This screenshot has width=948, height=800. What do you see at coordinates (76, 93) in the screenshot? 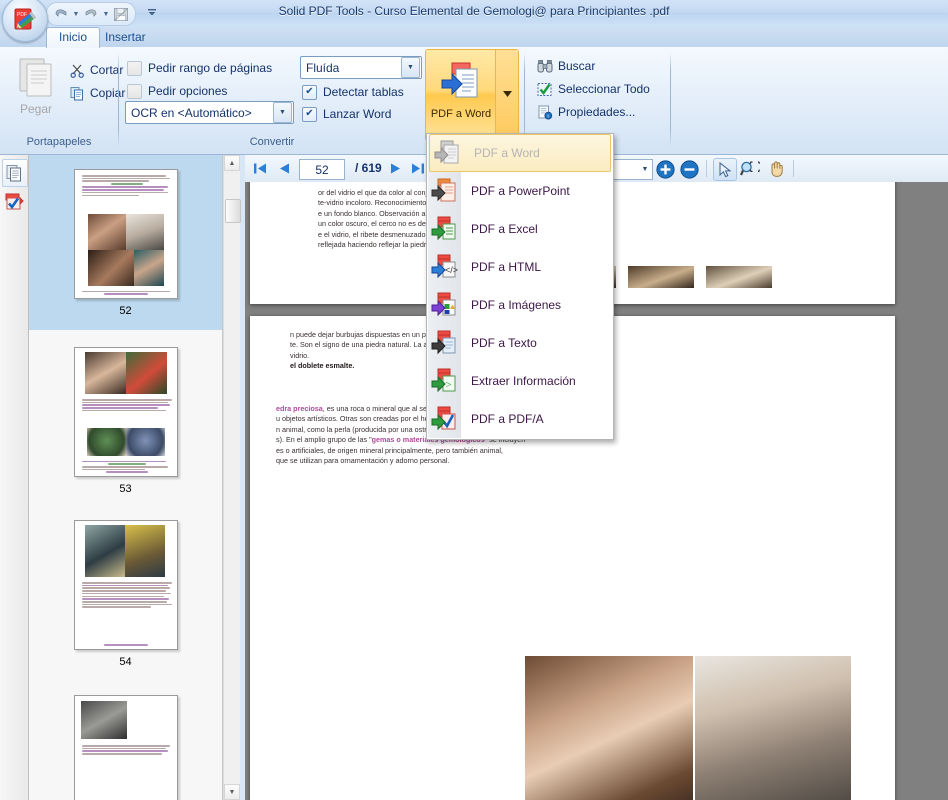
I see `copy-icon` at bounding box center [76, 93].